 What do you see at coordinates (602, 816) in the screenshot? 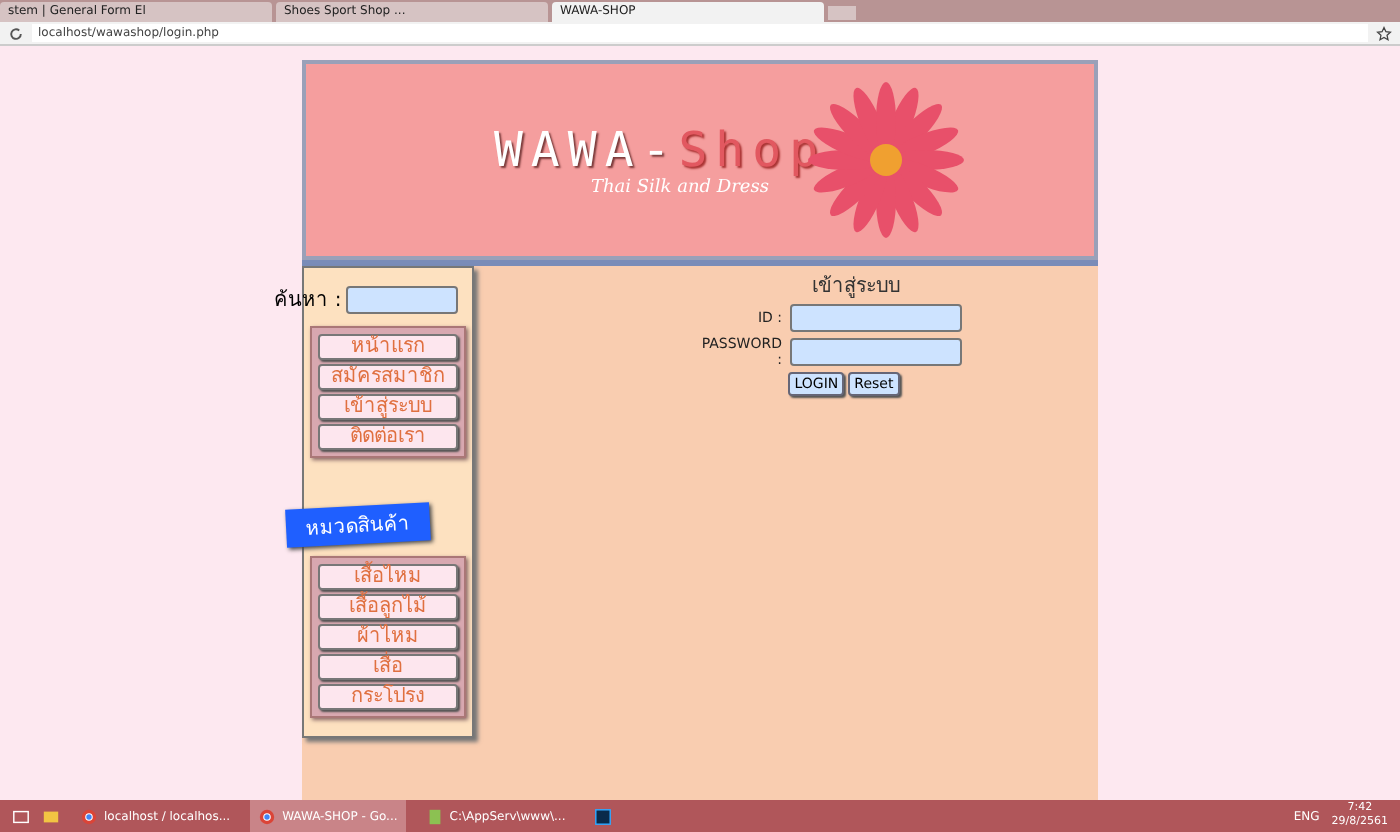
I see `app-icon` at bounding box center [602, 816].